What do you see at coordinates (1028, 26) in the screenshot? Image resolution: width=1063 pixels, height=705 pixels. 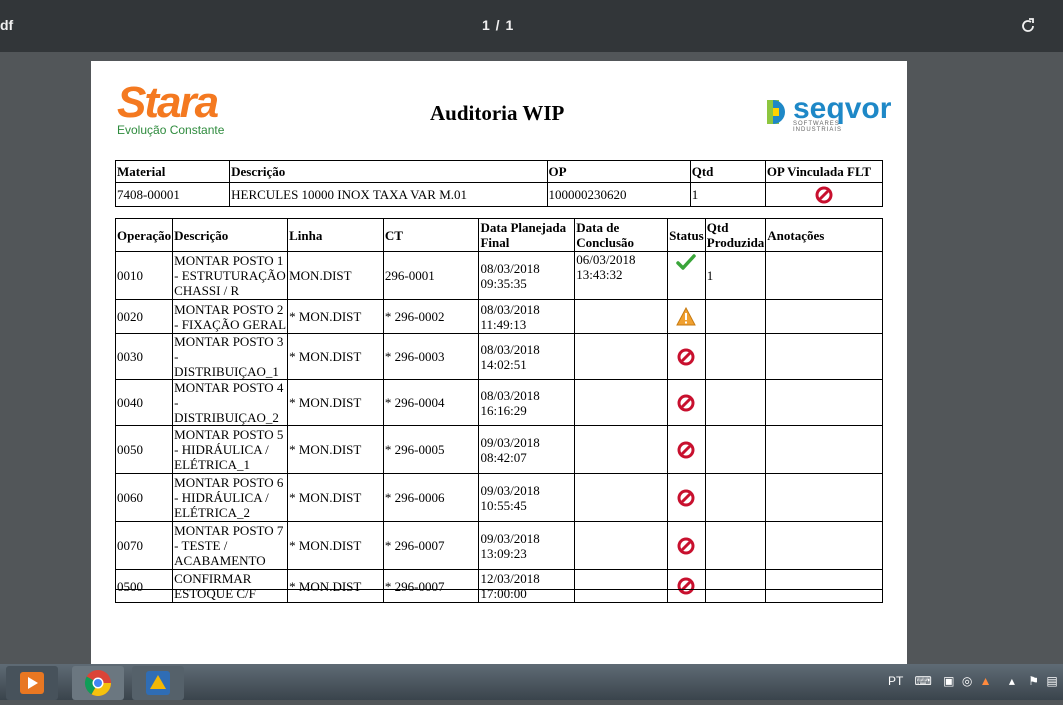 I see `rotate-icon` at bounding box center [1028, 26].